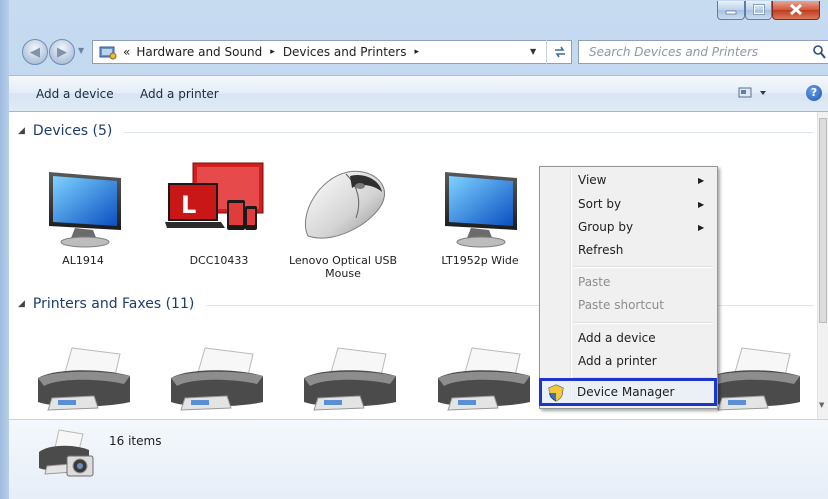 Image resolution: width=828 pixels, height=499 pixels. I want to click on recent-pages-chevron-icon: ▼, so click(81, 50).